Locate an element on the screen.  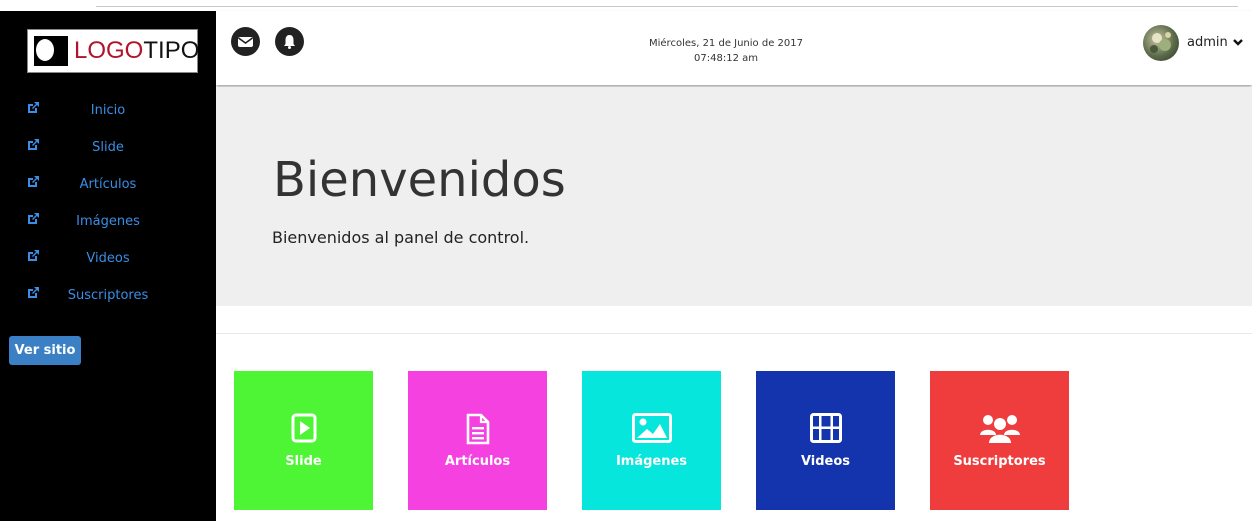
logo-mark-icon is located at coordinates (51, 51).